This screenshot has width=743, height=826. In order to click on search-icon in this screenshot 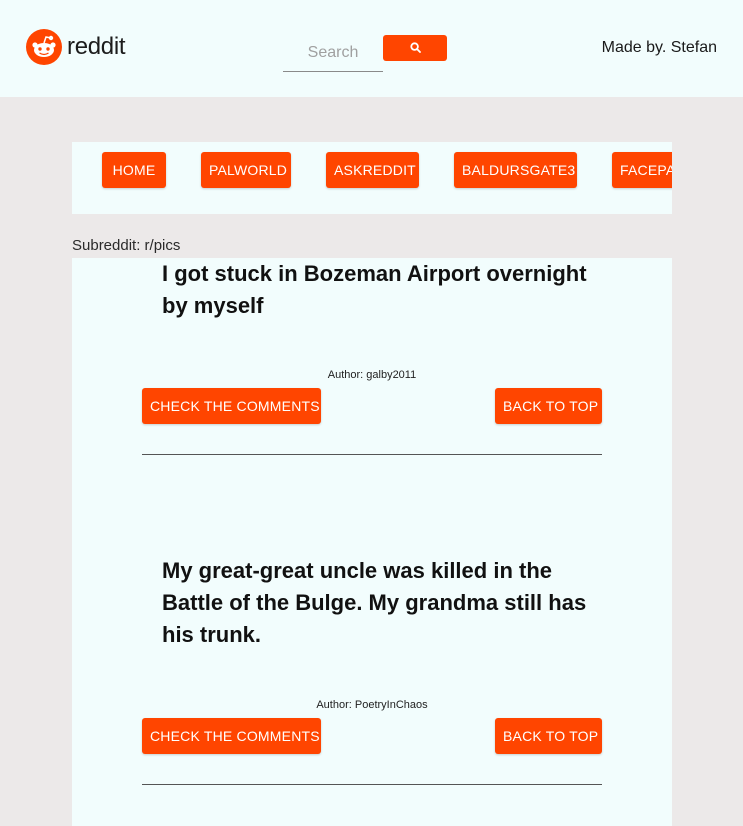, I will do `click(415, 48)`.